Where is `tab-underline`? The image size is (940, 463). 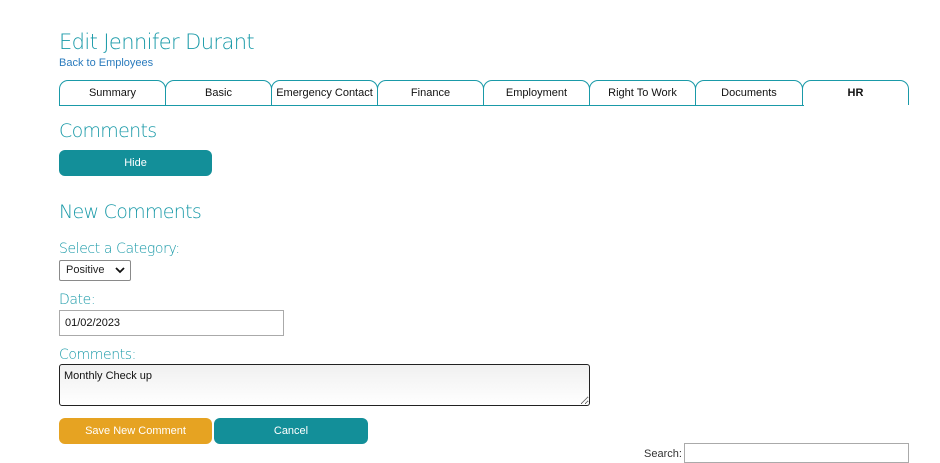
tab-underline is located at coordinates (431, 105).